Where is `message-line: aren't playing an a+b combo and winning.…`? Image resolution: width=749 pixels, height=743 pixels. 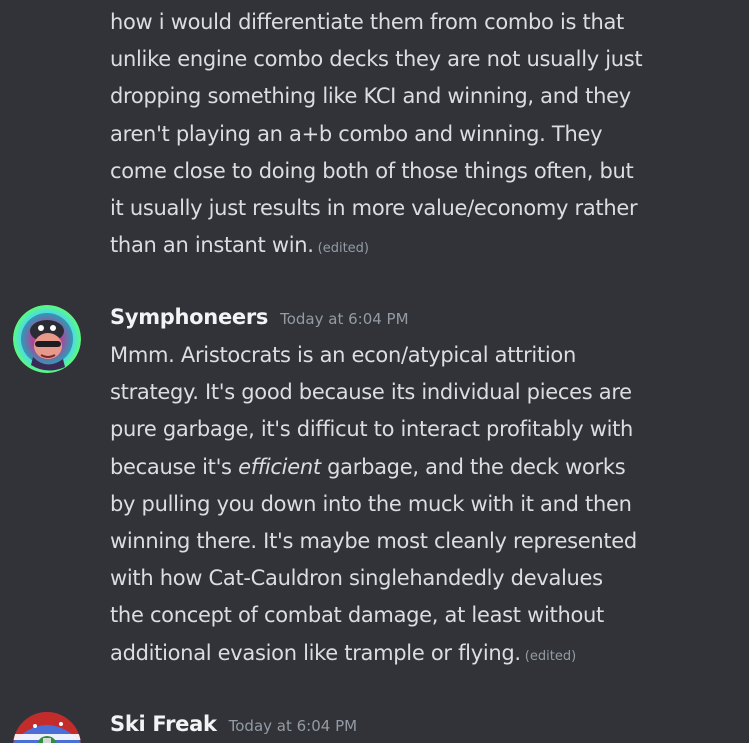 message-line: aren't playing an a+b combo and winning.… is located at coordinates (356, 133).